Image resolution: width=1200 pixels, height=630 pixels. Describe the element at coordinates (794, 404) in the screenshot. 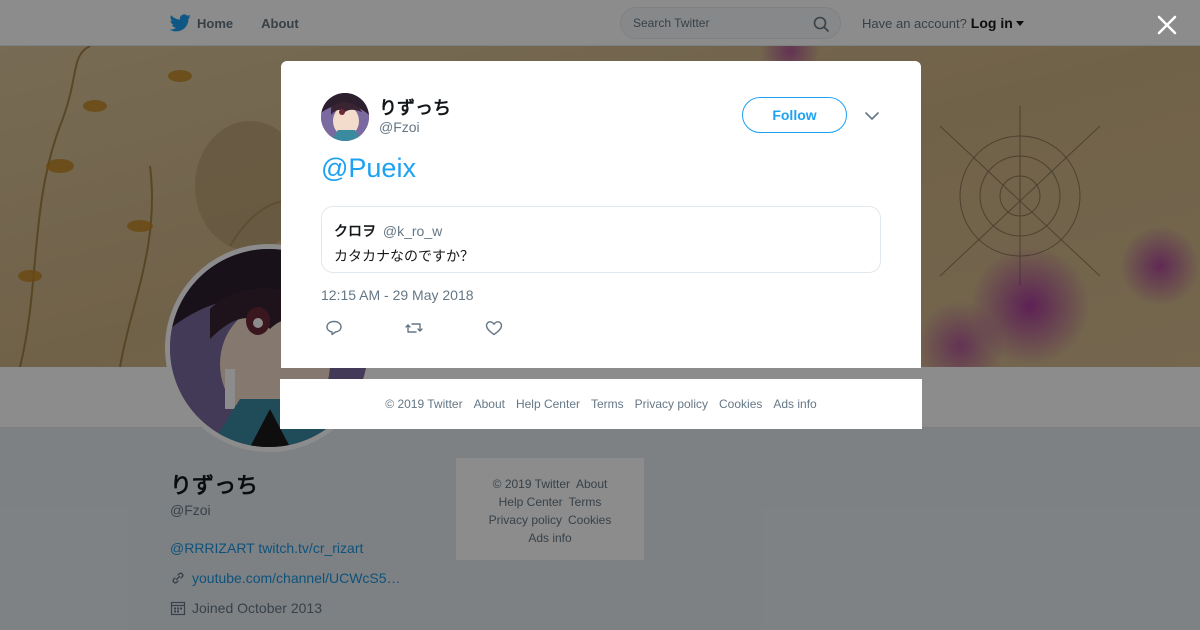

I see `modal-footer-ads-link: Ads info` at that location.